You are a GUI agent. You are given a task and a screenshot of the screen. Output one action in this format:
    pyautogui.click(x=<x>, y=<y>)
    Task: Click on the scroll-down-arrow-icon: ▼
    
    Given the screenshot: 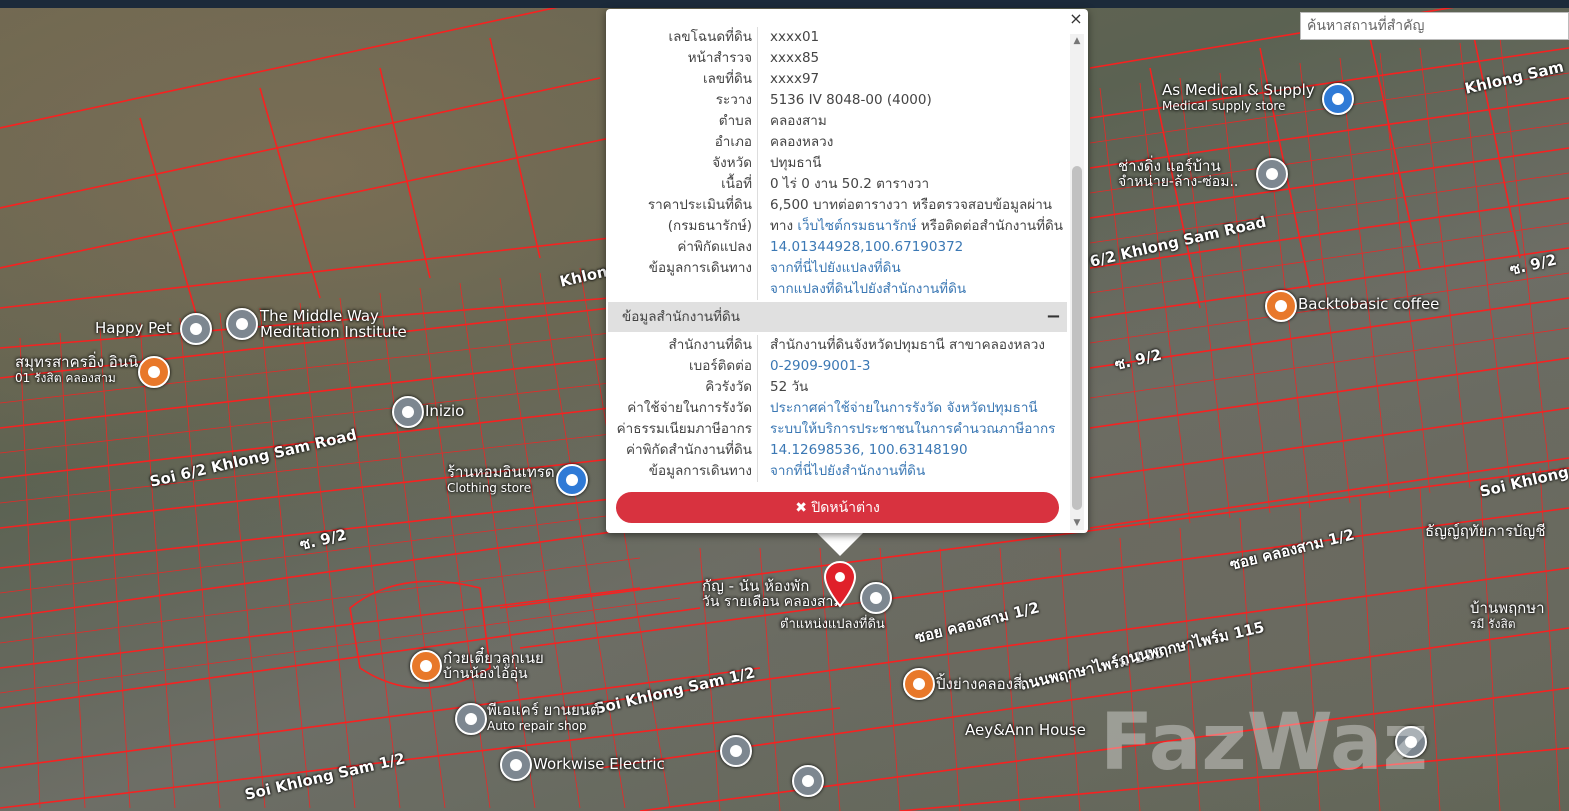 What is the action you would take?
    pyautogui.click(x=1077, y=523)
    